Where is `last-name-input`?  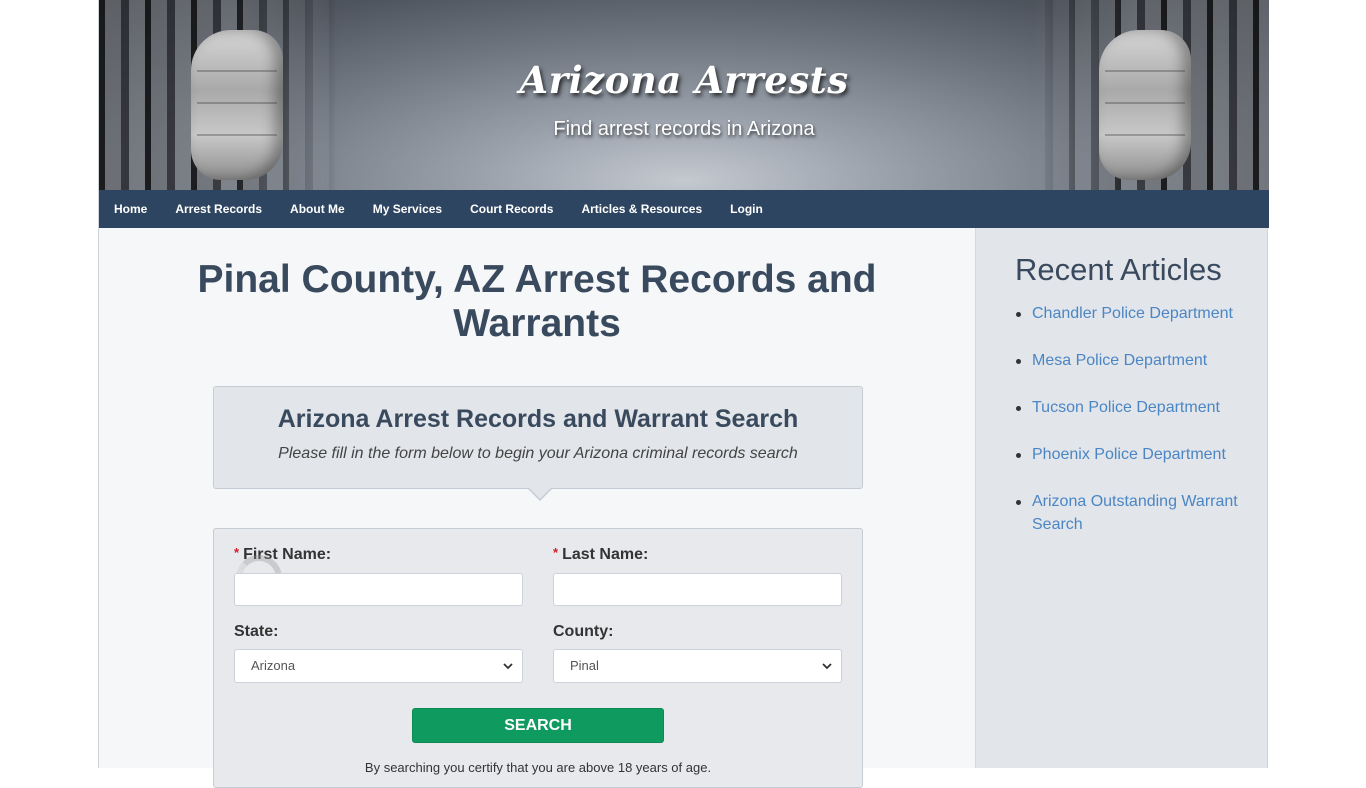
last-name-input is located at coordinates (697, 589).